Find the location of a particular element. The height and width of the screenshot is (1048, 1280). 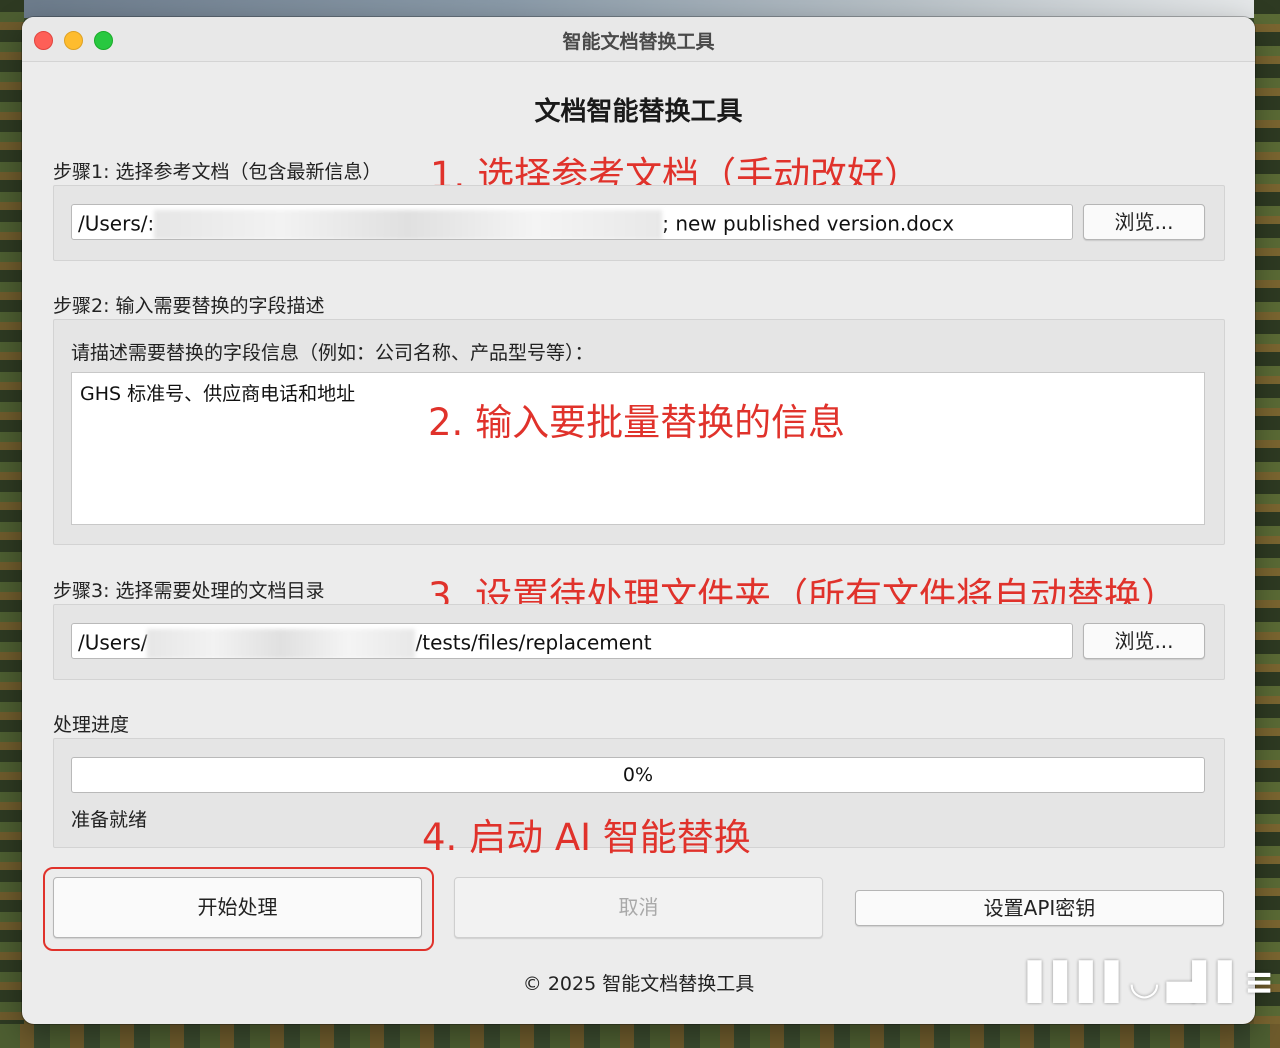

set-api-key-button: 设置API密钥 is located at coordinates (1039, 908).